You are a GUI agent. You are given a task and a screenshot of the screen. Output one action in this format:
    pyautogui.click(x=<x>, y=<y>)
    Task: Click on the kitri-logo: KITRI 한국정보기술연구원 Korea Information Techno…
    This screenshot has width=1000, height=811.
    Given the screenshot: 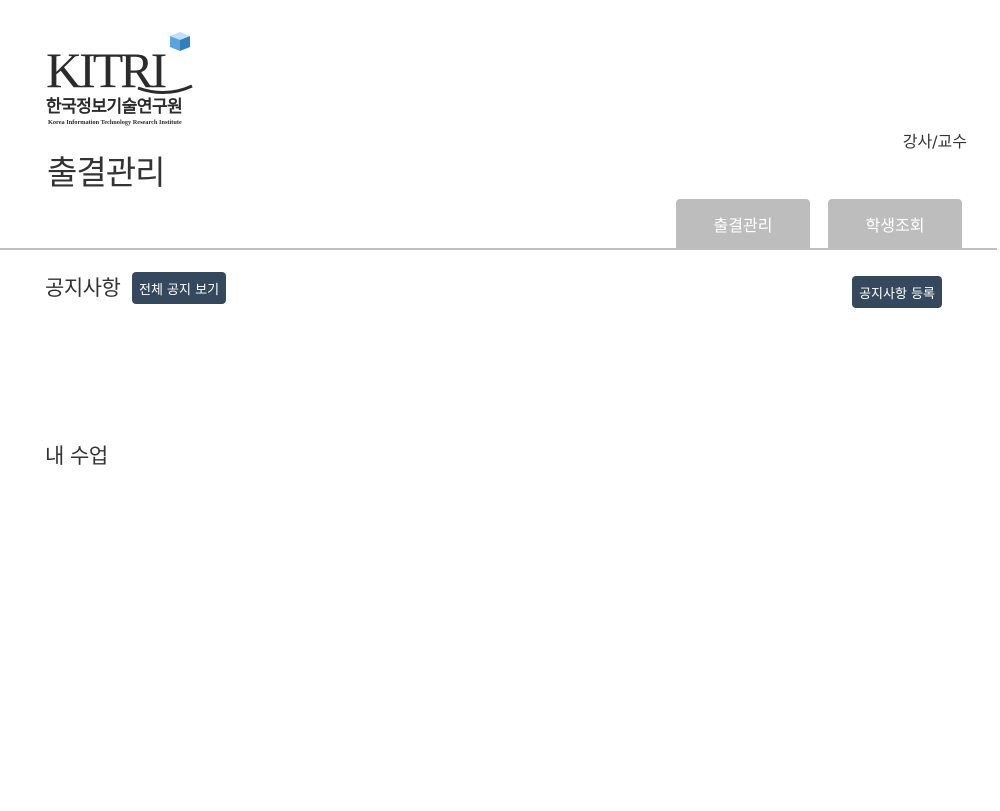 What is the action you would take?
    pyautogui.click(x=121, y=79)
    